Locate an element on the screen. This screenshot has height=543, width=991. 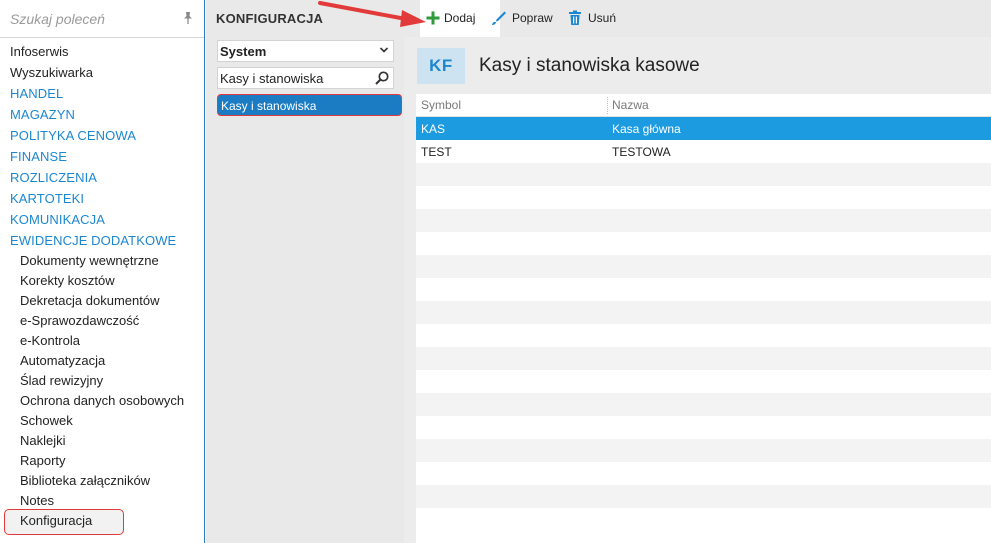
configuration-filter-value: Kasy i stanowiska is located at coordinates (272, 78).